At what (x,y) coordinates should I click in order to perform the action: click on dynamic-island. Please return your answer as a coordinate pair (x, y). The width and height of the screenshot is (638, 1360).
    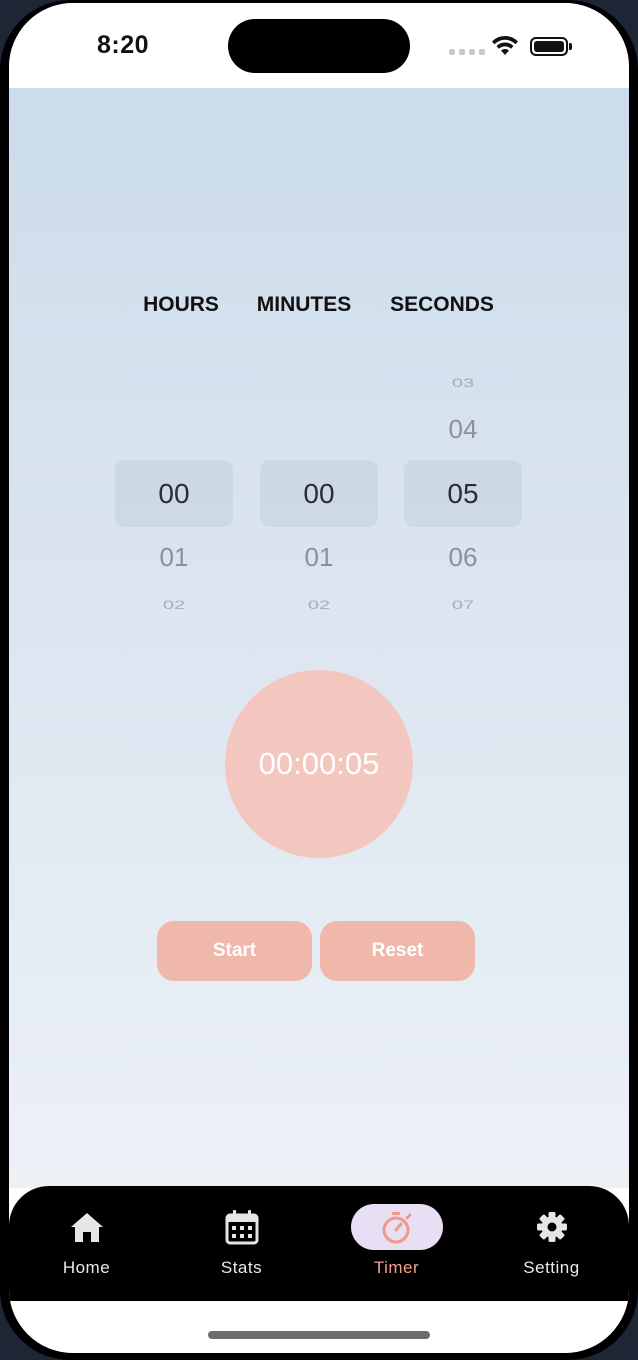
    Looking at the image, I should click on (319, 46).